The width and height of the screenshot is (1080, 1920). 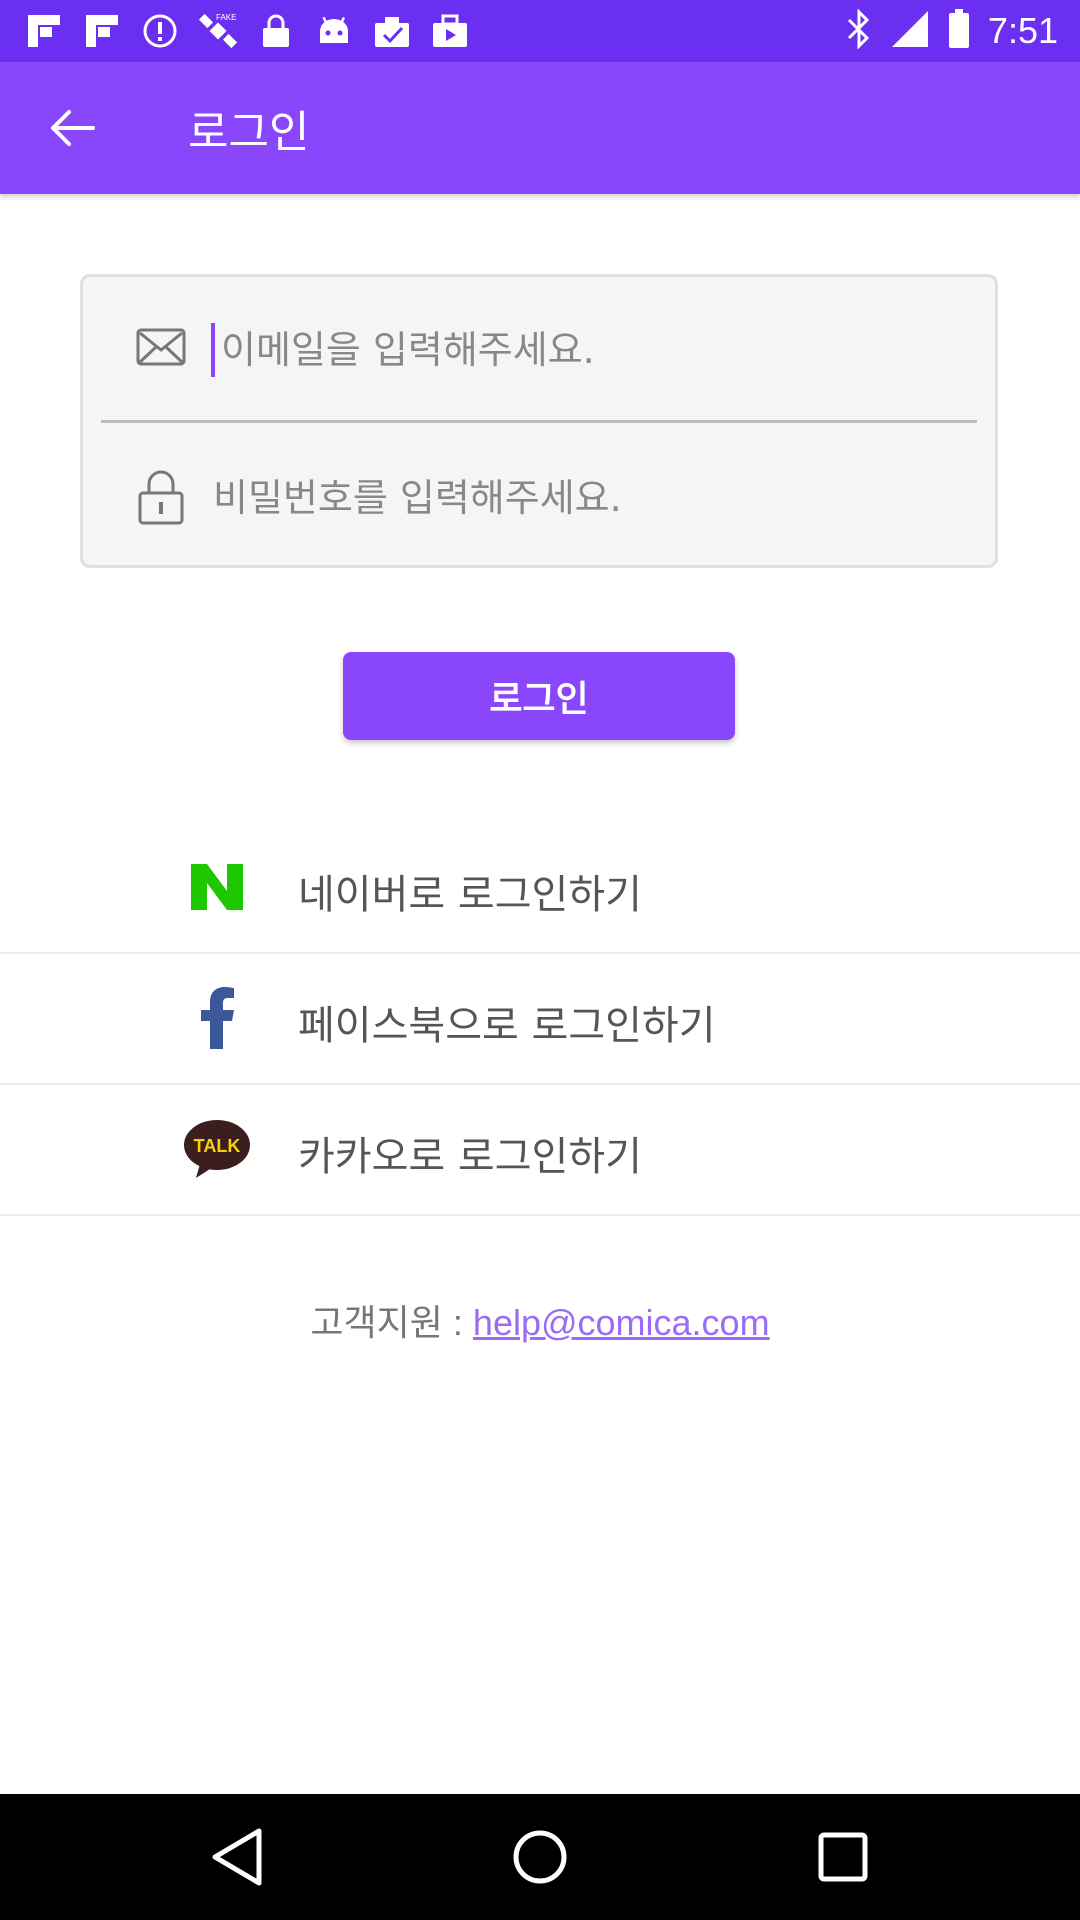 I want to click on facebook-login-row: 페이스북으로 로그인하기, so click(x=540, y=1019).